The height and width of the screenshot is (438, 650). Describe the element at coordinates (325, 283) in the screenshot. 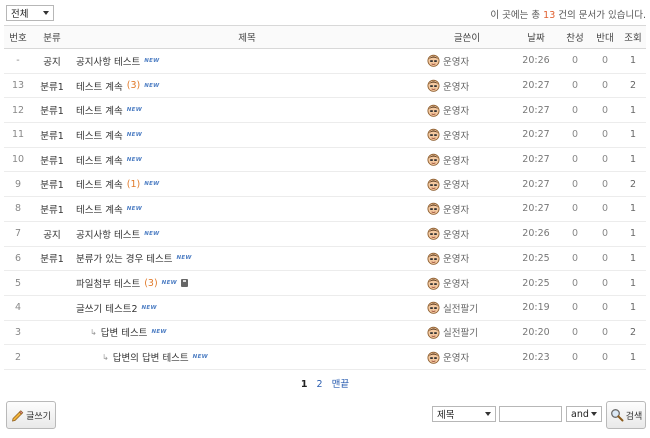

I see `table-row: 5 파일첨부 테스트 (3) NEW 운영자 20:25 0 0 1` at that location.